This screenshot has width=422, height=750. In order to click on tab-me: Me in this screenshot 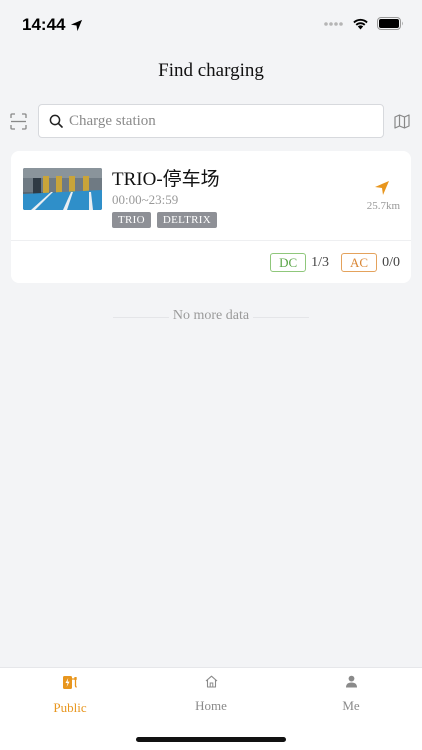, I will do `click(351, 694)`.